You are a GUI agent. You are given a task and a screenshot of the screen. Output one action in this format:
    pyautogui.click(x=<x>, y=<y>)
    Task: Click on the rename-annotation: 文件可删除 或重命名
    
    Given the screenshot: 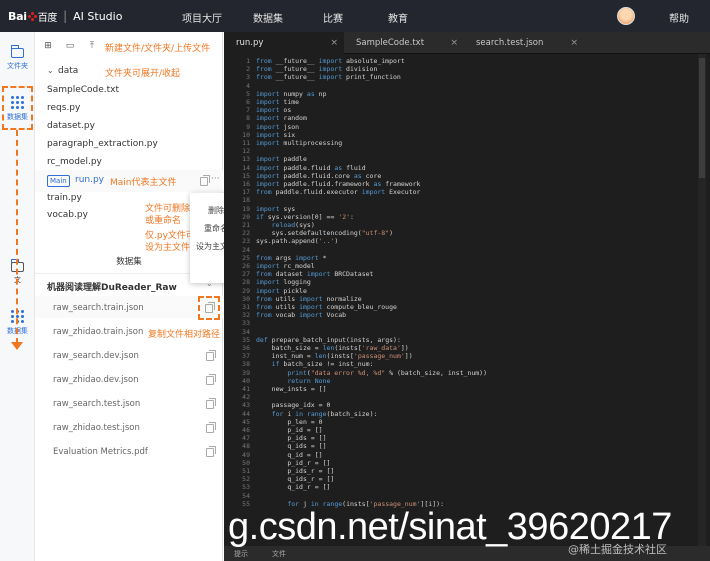 What is the action you would take?
    pyautogui.click(x=168, y=215)
    